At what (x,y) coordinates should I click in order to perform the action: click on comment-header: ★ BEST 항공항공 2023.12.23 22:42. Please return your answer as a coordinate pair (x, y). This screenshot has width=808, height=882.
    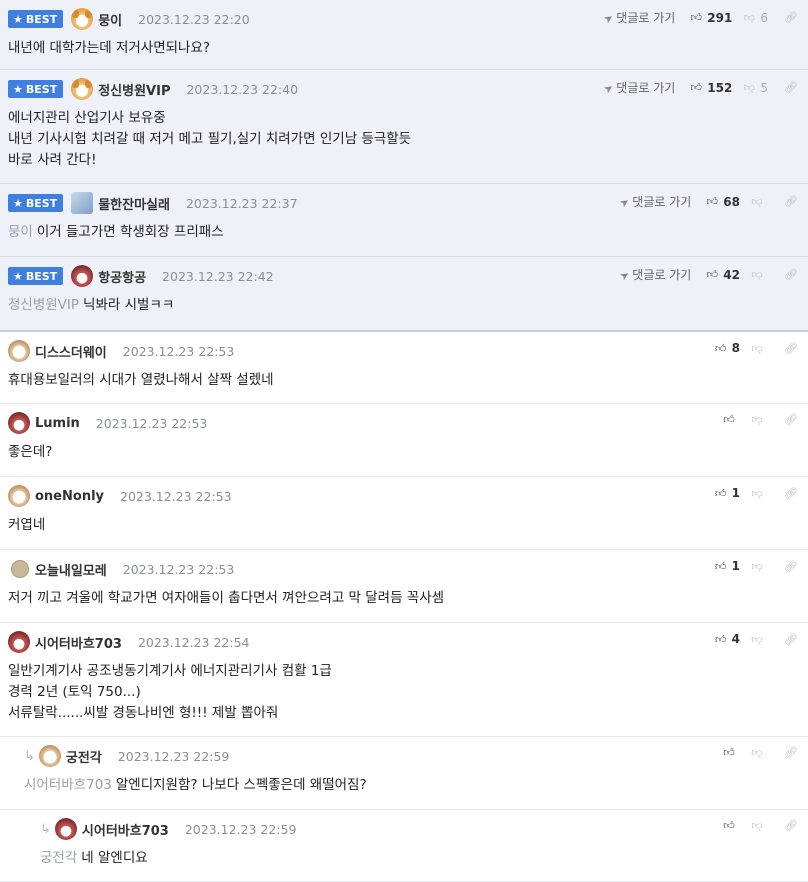
    Looking at the image, I should click on (141, 276).